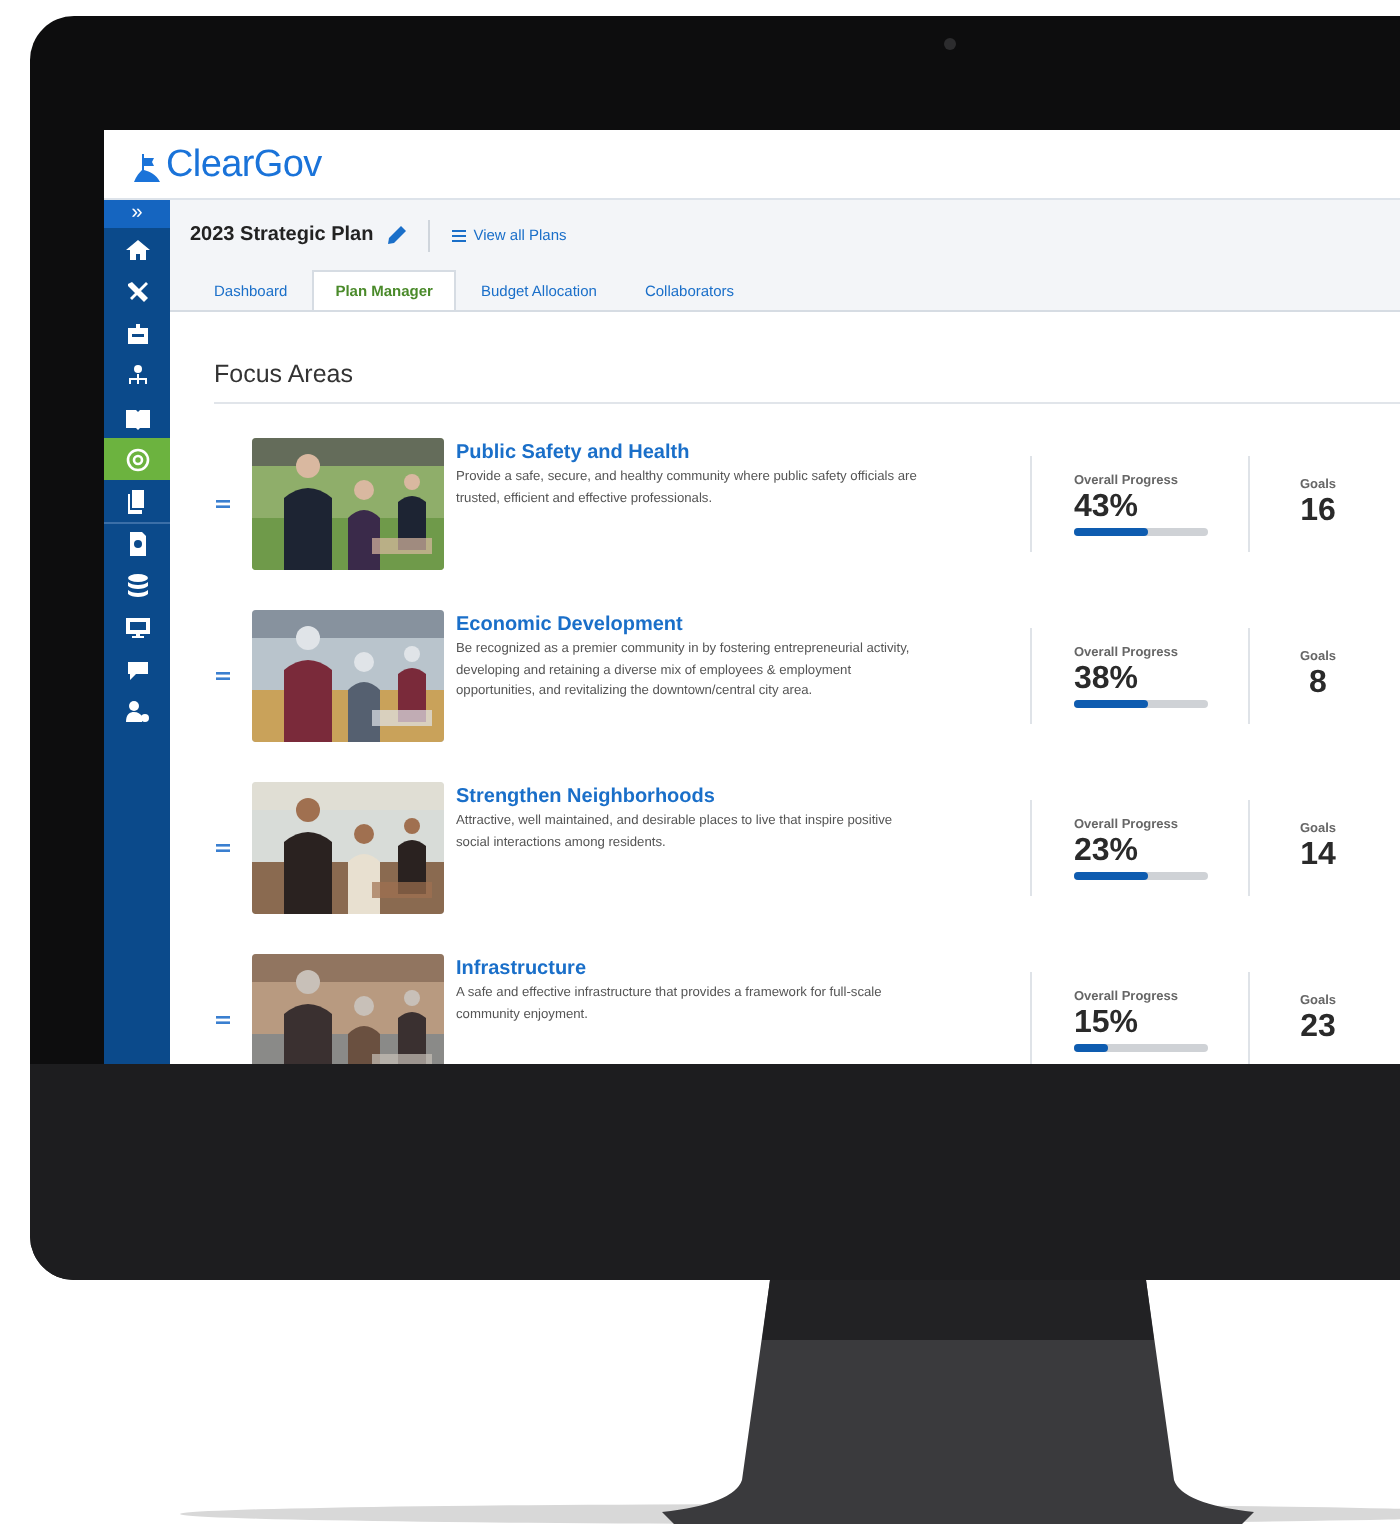 Image resolution: width=1400 pixels, height=1540 pixels. What do you see at coordinates (137, 291) in the screenshot?
I see `tools-icon` at bounding box center [137, 291].